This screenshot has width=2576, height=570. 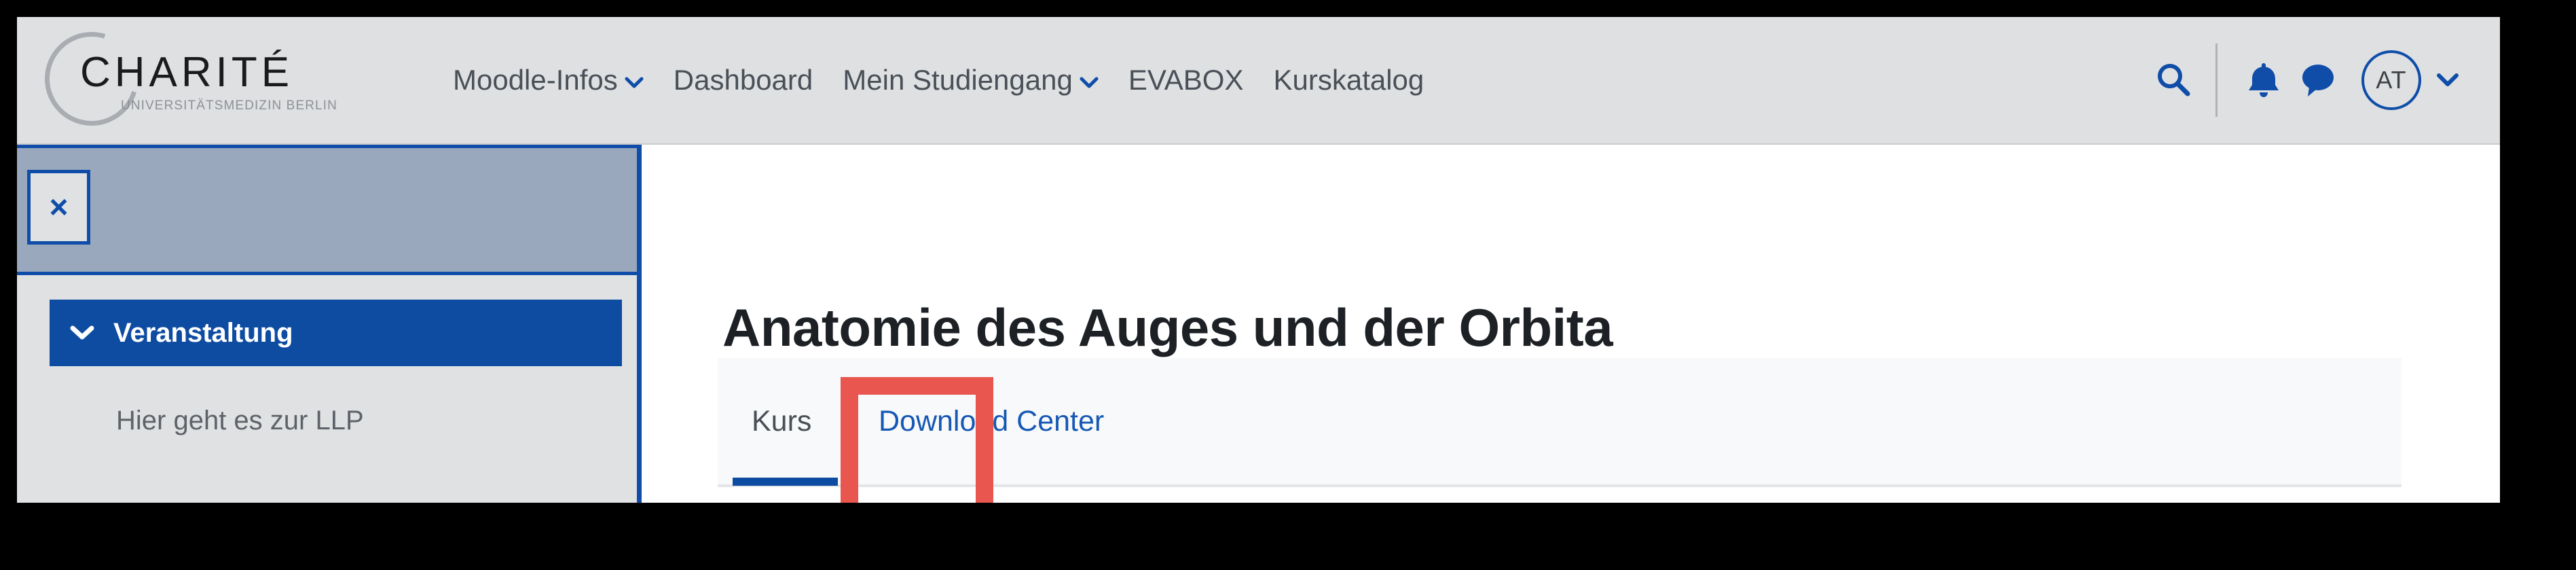 I want to click on tab-label: Download Center, so click(x=992, y=421).